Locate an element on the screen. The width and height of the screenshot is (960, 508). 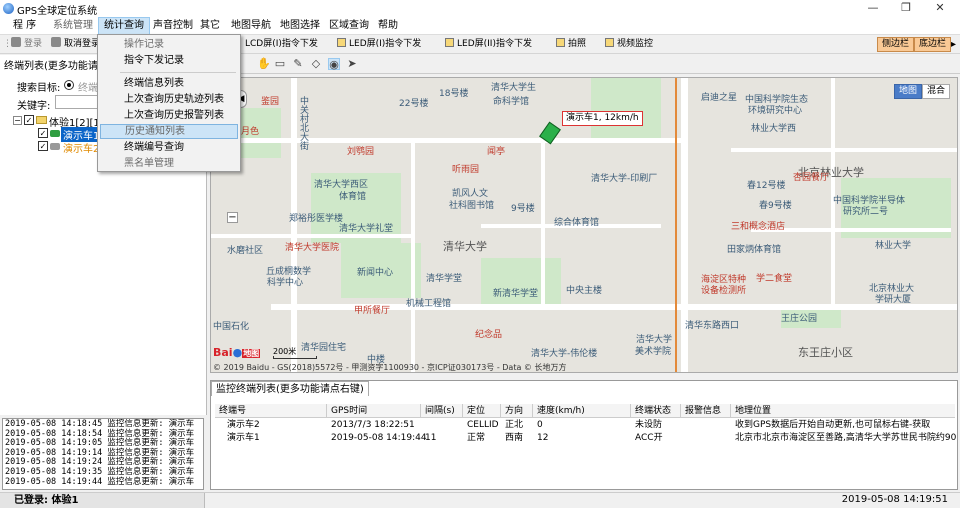
menu-6: 地图选择 is located at coordinates (300, 26).